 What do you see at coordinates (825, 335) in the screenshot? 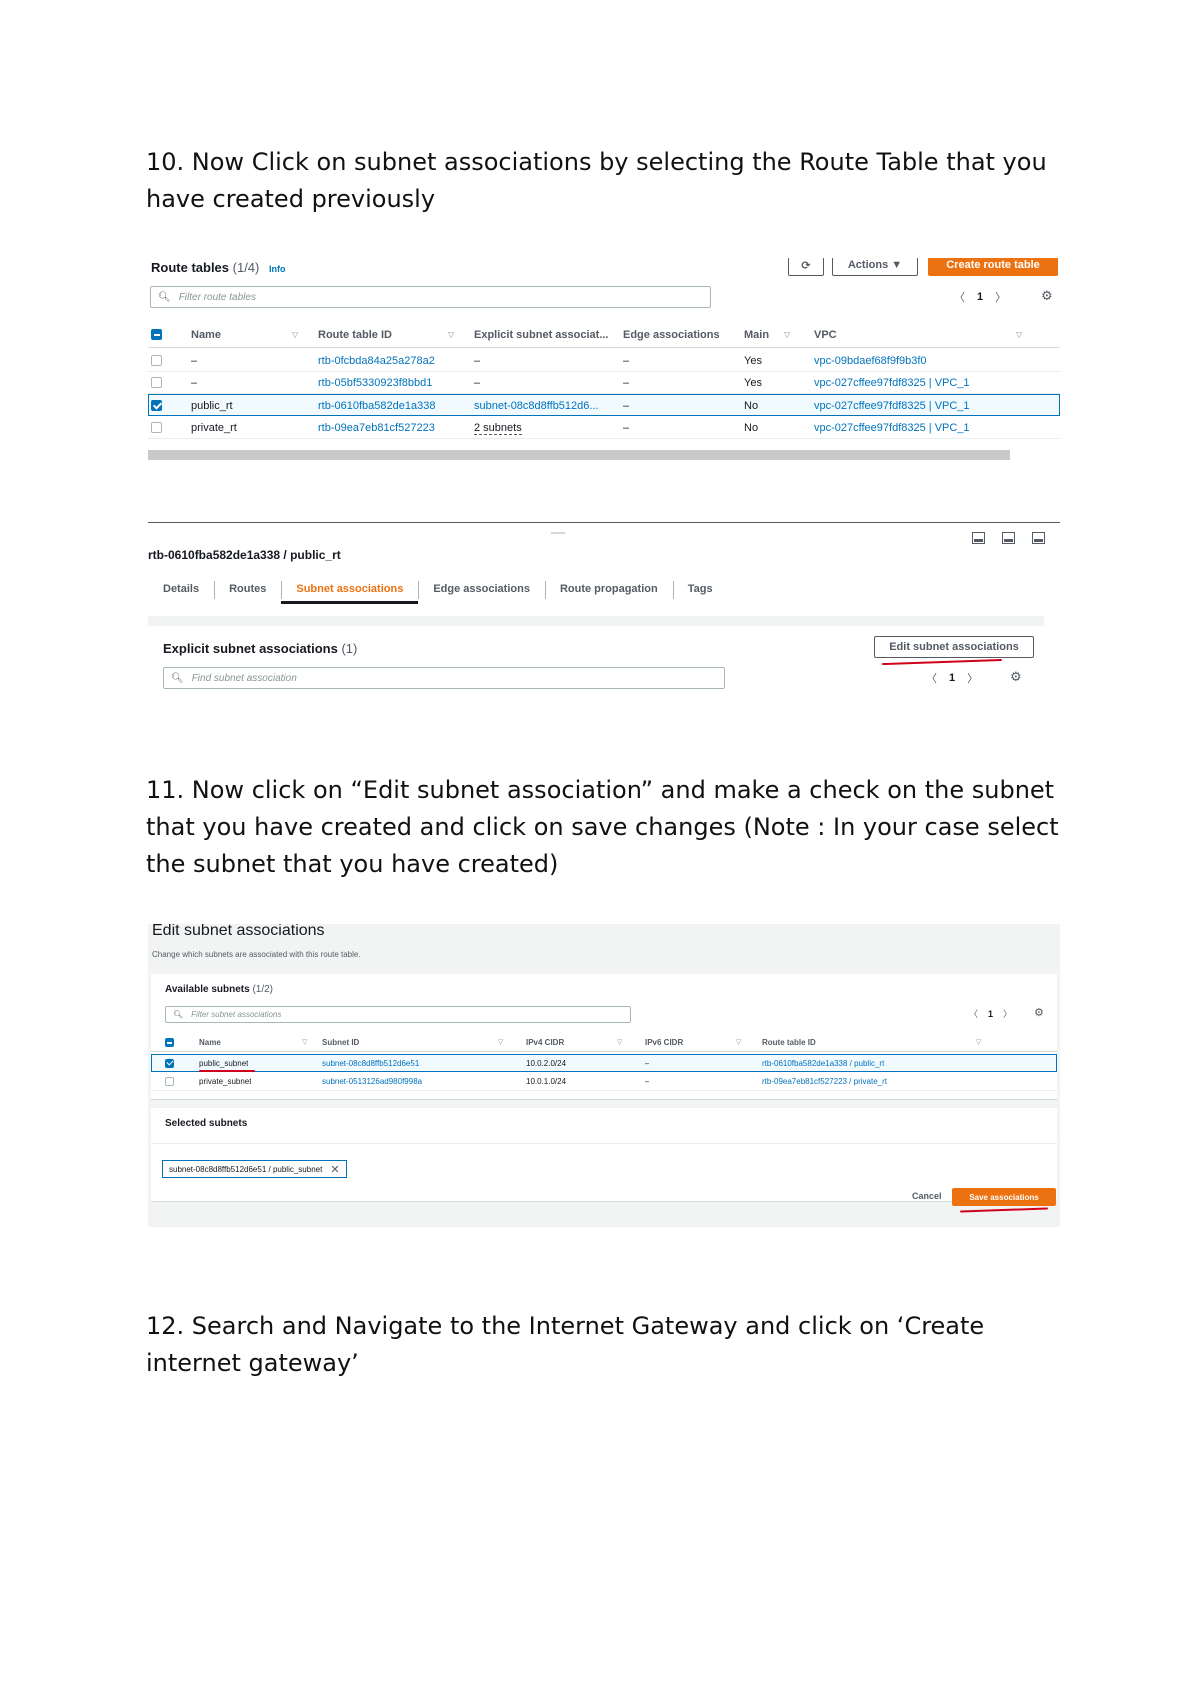
I see `col-vpc: VPC` at bounding box center [825, 335].